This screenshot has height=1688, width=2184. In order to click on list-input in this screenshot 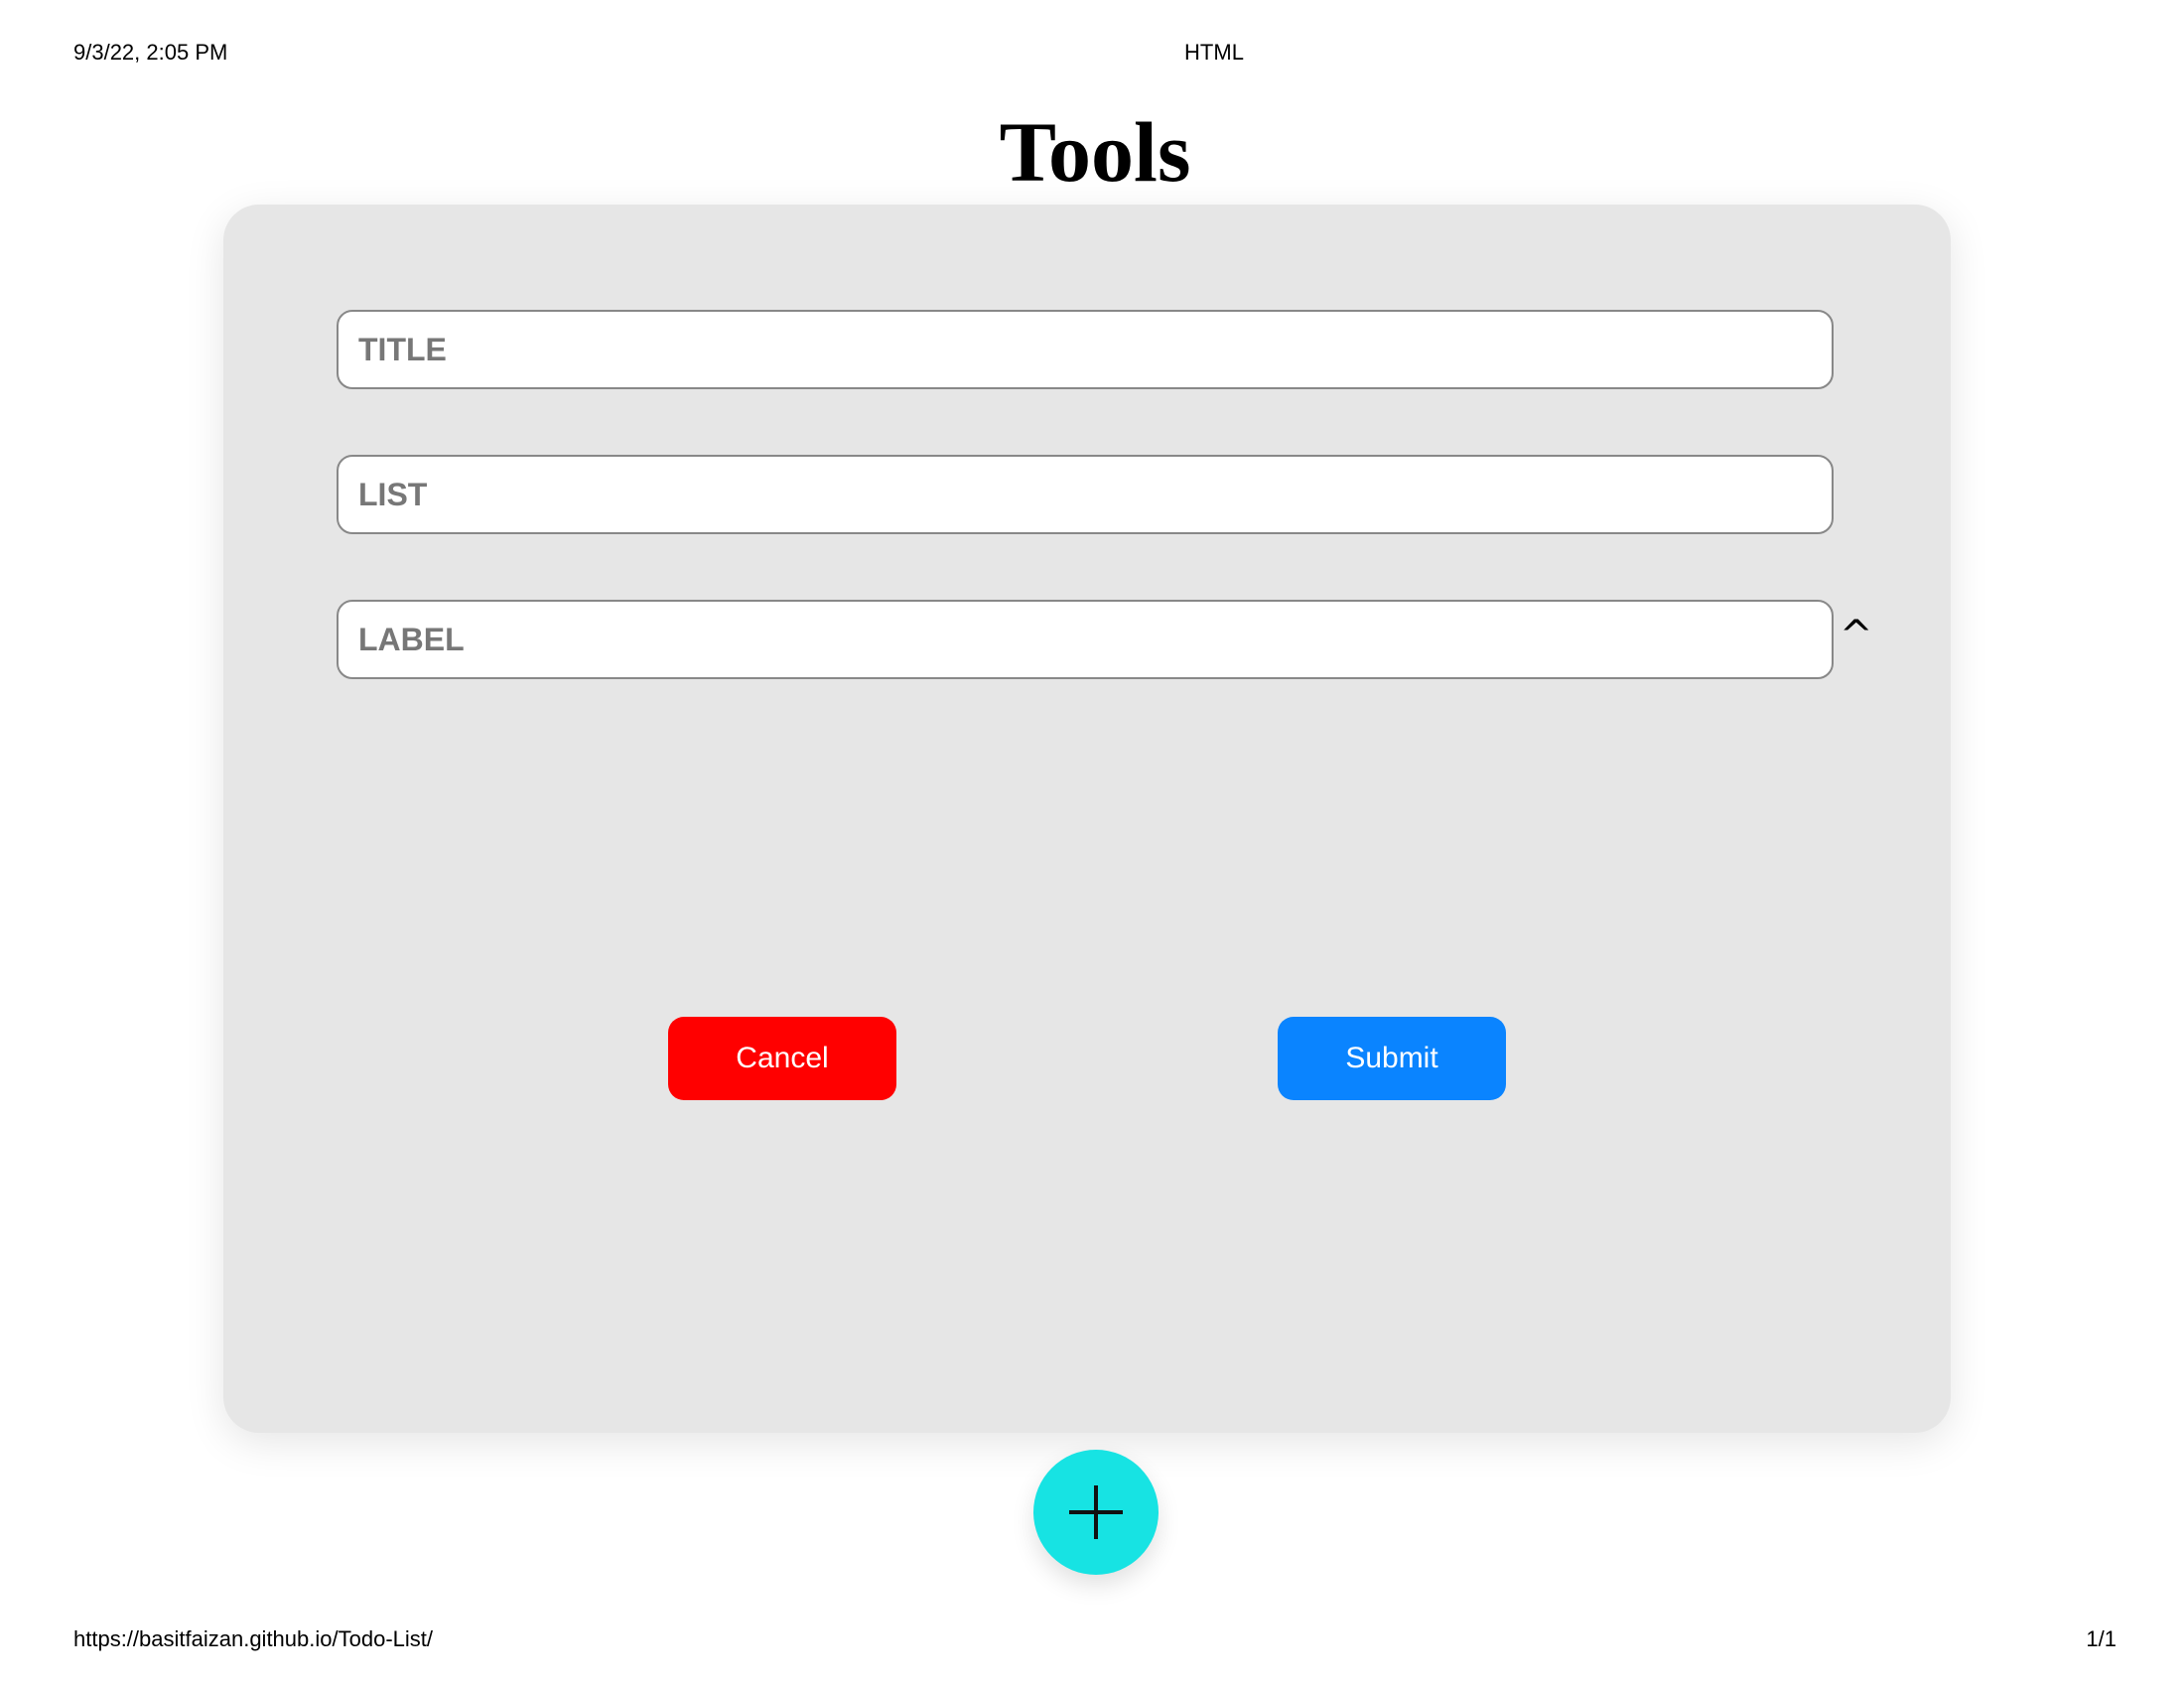, I will do `click(1085, 494)`.